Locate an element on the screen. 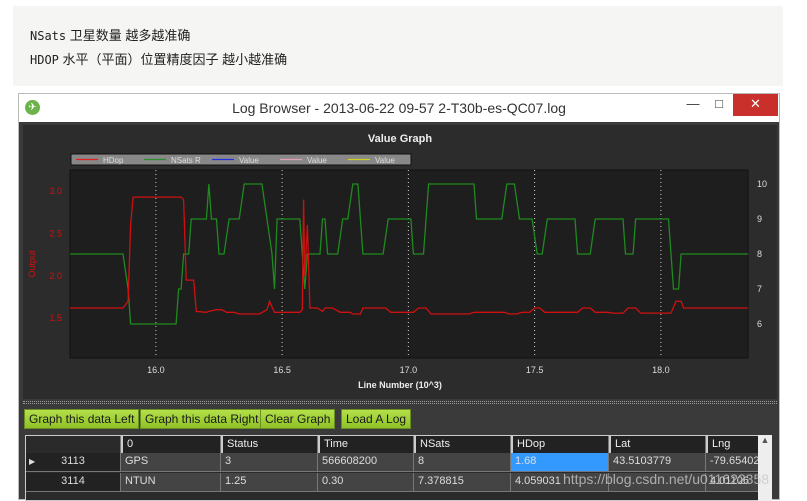  y-tick-label: 1.5 is located at coordinates (55, 318).